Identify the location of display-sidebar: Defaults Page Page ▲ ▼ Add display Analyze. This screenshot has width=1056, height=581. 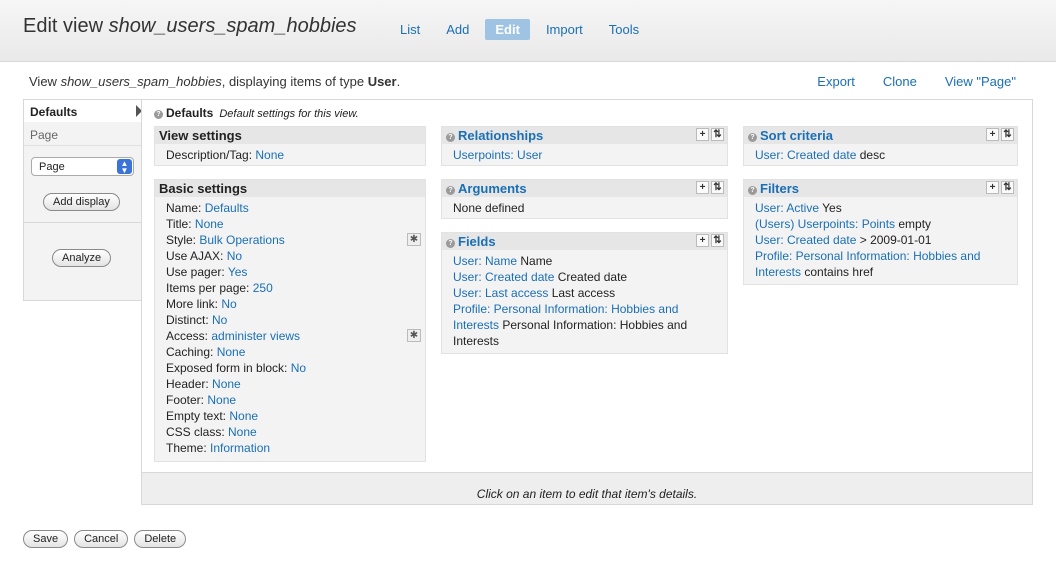
(82, 200).